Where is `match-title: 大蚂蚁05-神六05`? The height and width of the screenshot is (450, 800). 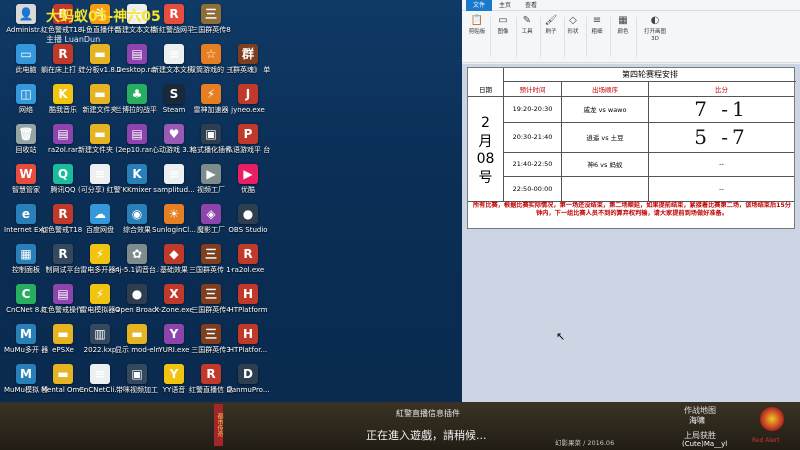
match-title: 大蚂蚁05-神六05 is located at coordinates (103, 17).